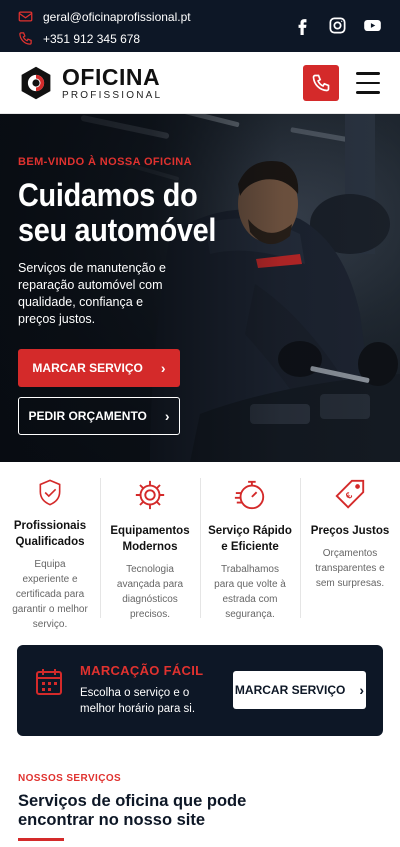 Image resolution: width=400 pixels, height=847 pixels. I want to click on site-logo: OFICINA PROFISSIONAL, so click(90, 83).